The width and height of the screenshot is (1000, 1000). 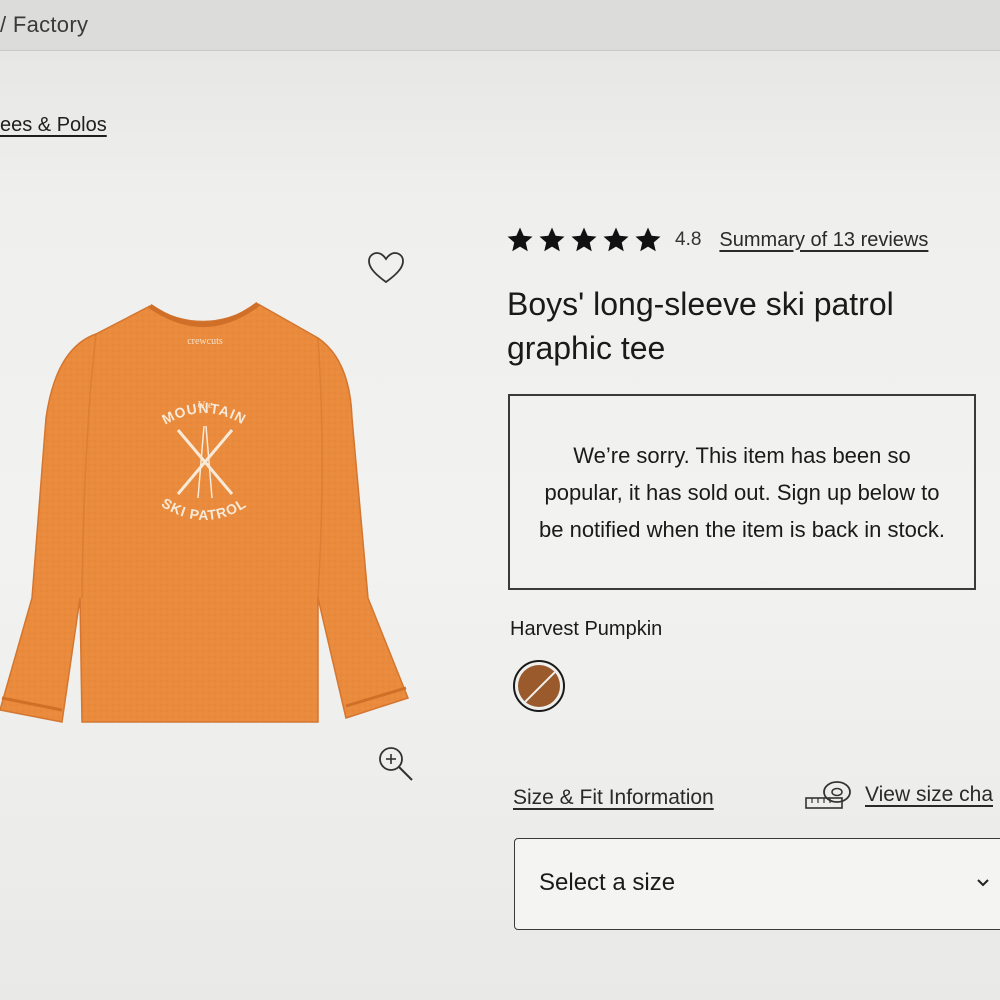 I want to click on zoom-button, so click(x=396, y=764).